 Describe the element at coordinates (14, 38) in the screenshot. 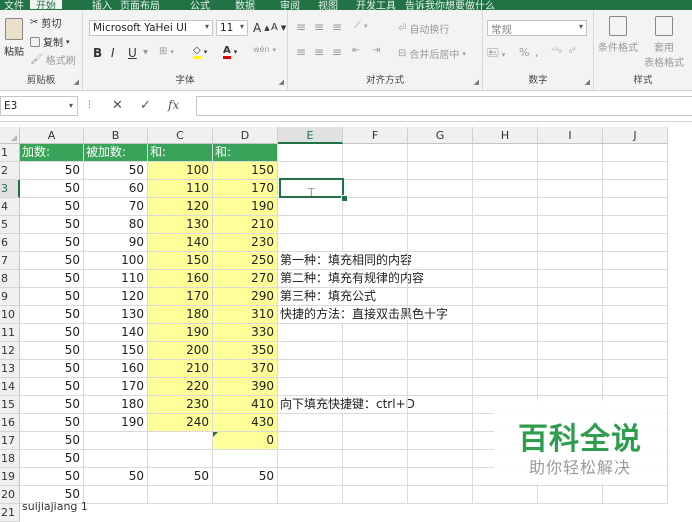

I see `paste-button: 粘贴` at that location.